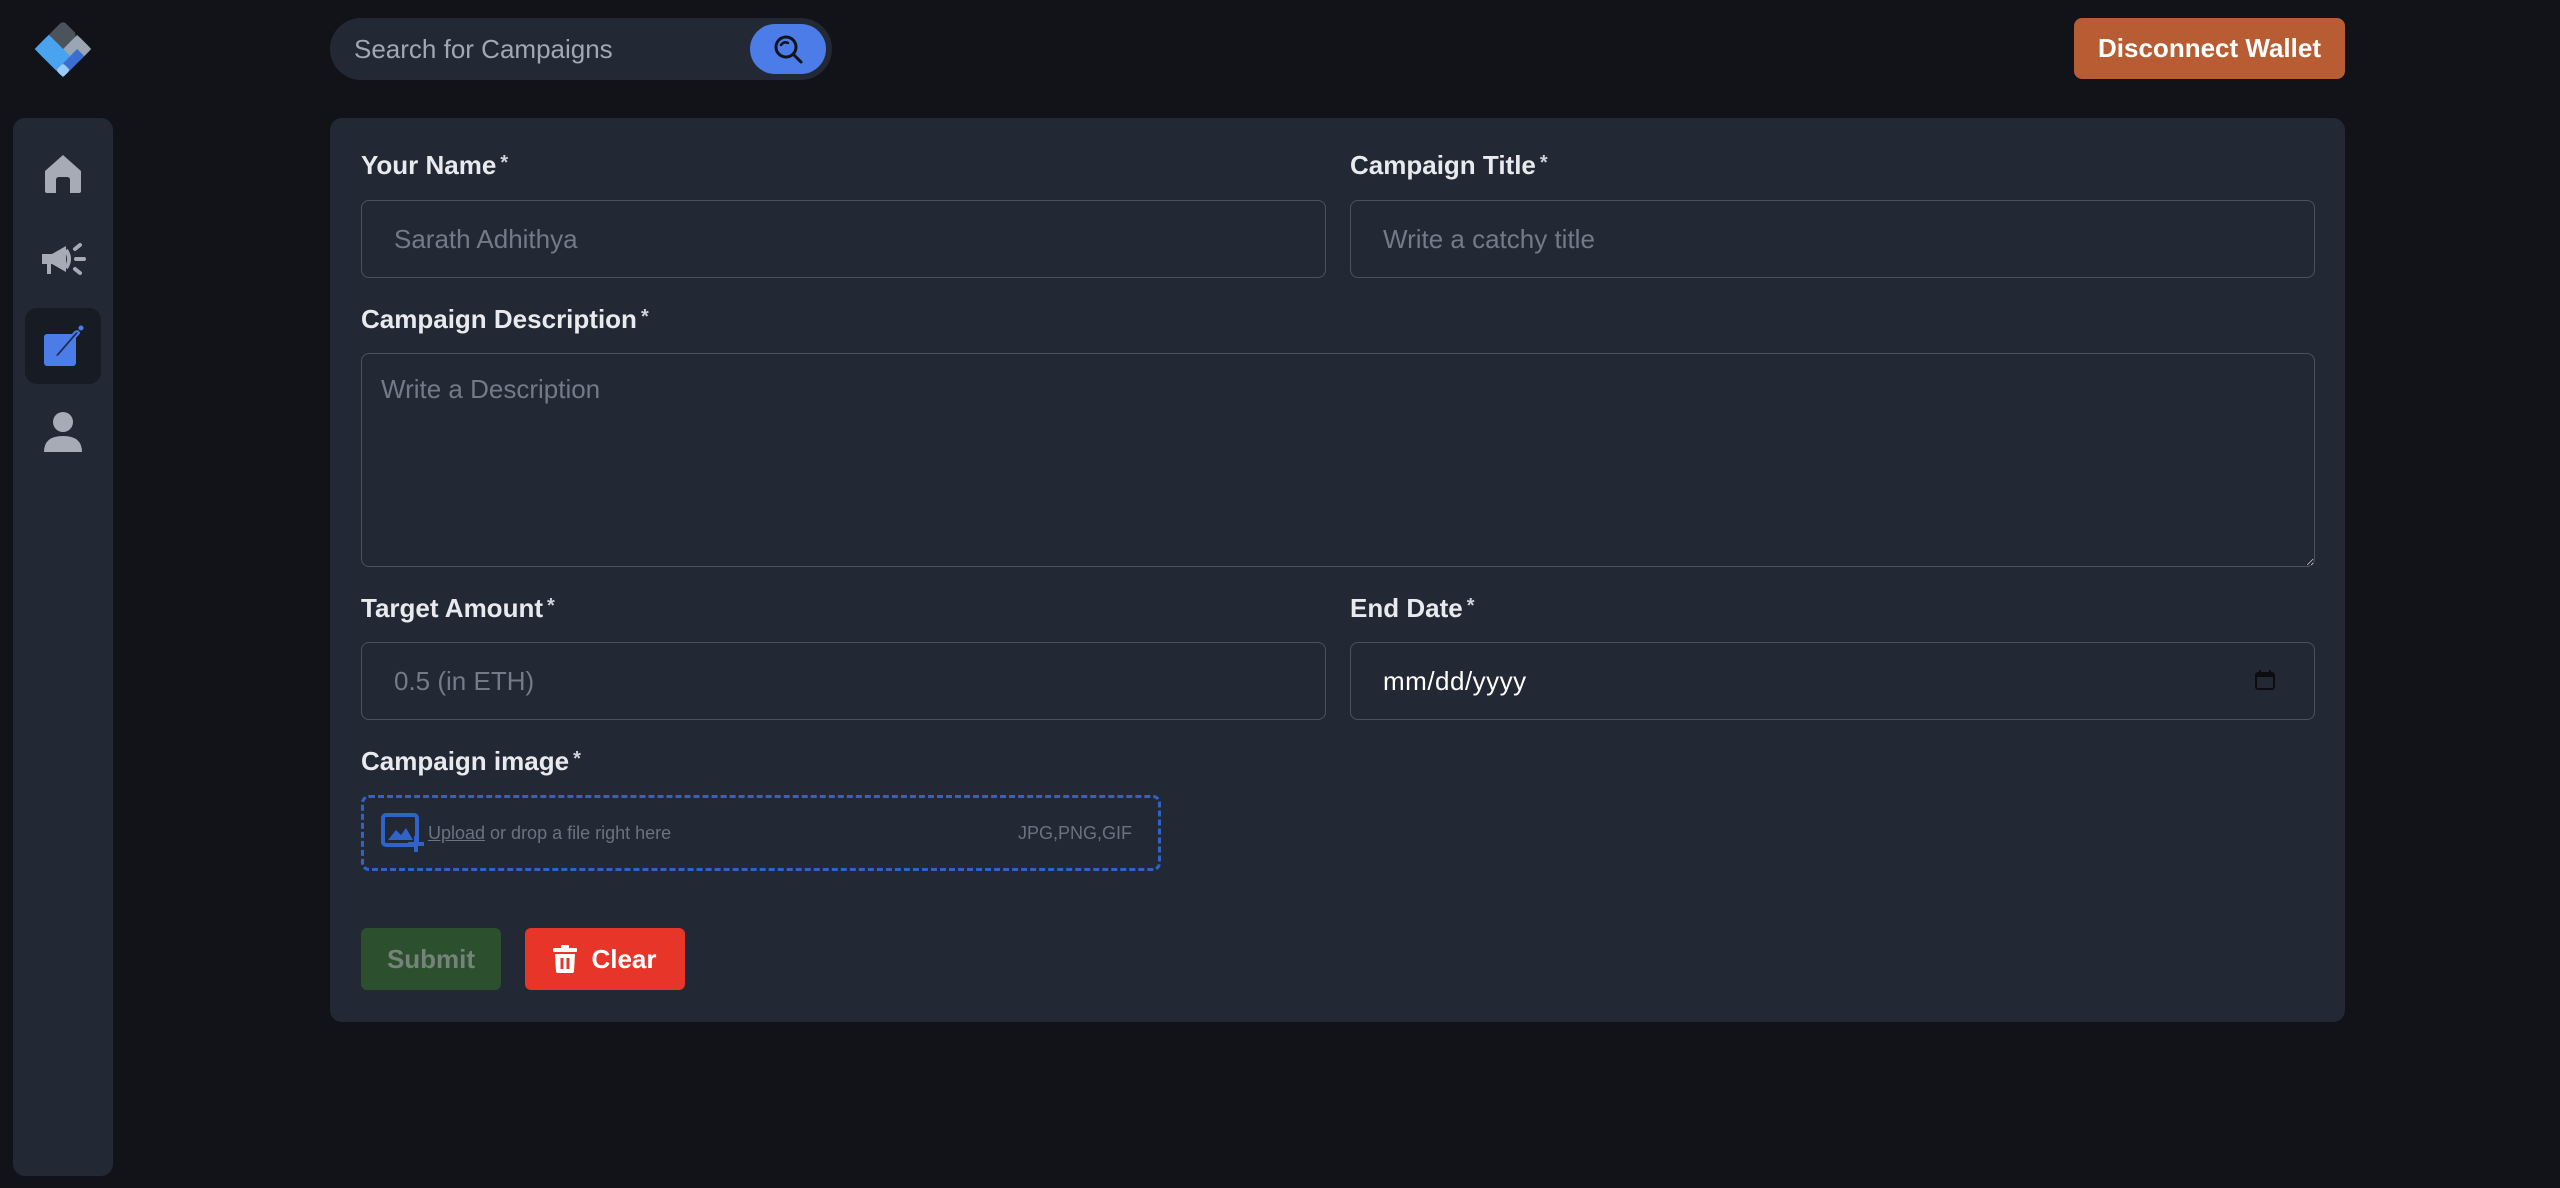 The image size is (2560, 1188). What do you see at coordinates (1074, 833) in the screenshot?
I see `accepted-file-types: JPG,PNG,GIF` at bounding box center [1074, 833].